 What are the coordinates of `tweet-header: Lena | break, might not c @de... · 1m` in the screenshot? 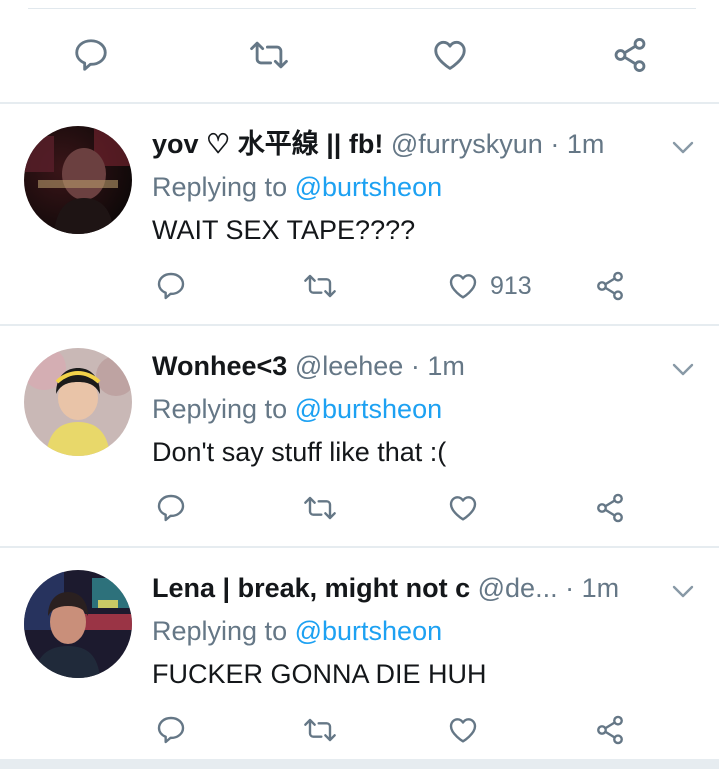 It's located at (392, 588).